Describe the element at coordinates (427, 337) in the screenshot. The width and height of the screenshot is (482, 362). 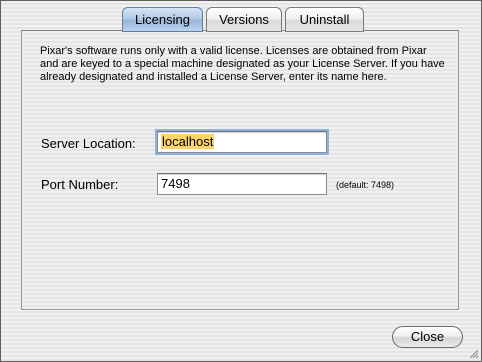
I see `close-button: Close` at that location.